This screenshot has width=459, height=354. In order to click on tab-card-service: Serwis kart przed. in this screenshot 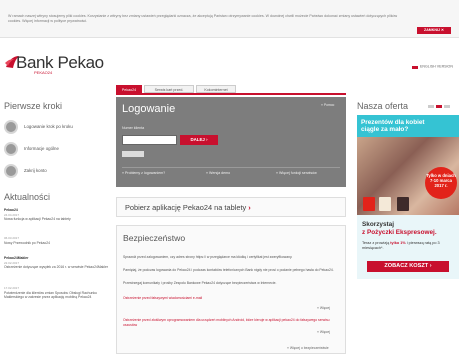, I will do `click(169, 89)`.